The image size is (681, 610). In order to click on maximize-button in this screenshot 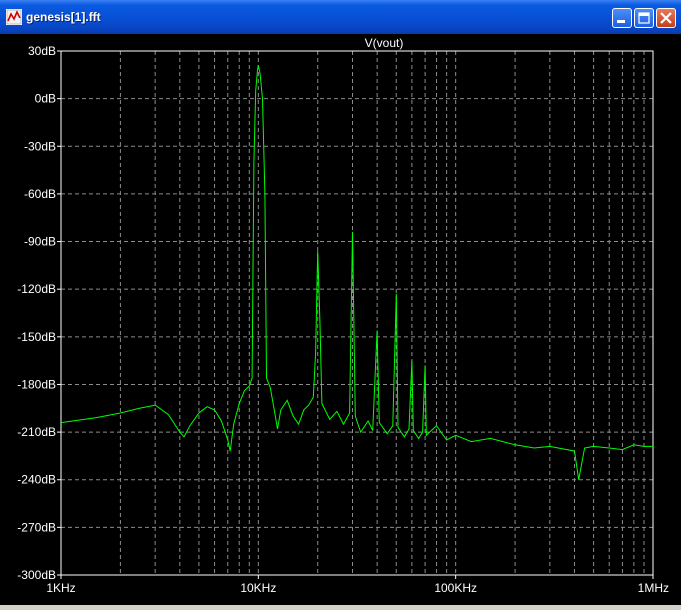, I will do `click(644, 18)`.